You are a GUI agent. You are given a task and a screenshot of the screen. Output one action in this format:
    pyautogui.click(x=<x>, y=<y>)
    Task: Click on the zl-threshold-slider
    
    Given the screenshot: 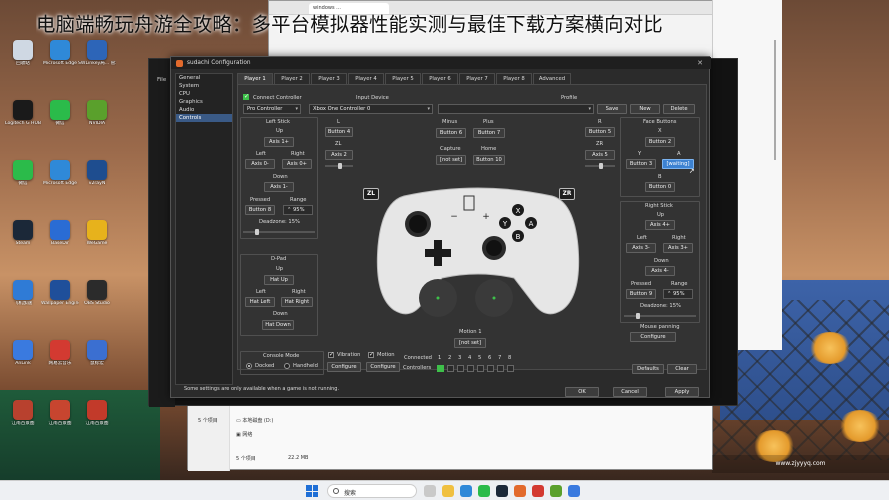 What is the action you would take?
    pyautogui.click(x=339, y=166)
    